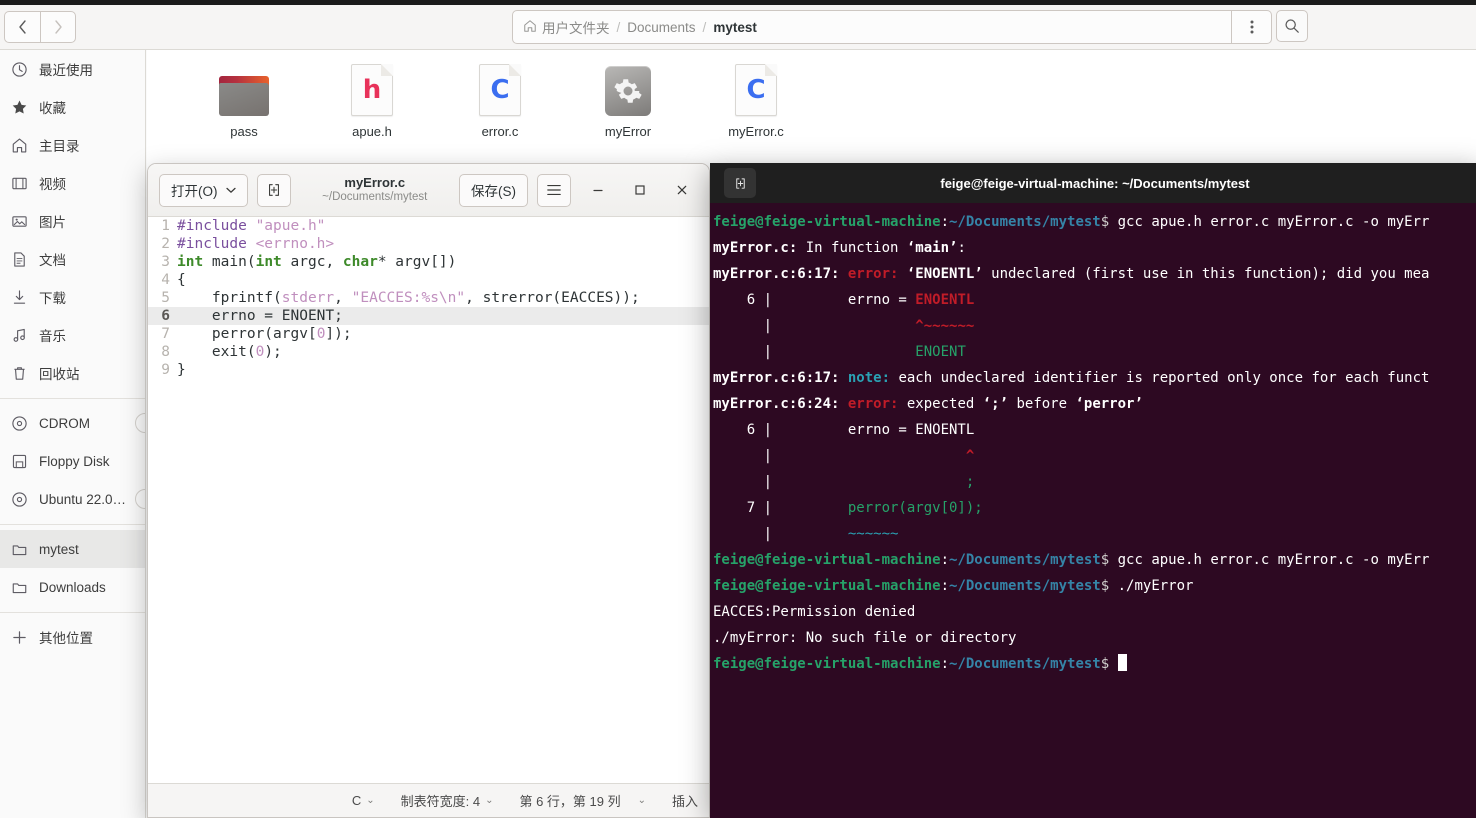 The width and height of the screenshot is (1476, 818). I want to click on sidebar-item-pictures: 图片, so click(72, 221).